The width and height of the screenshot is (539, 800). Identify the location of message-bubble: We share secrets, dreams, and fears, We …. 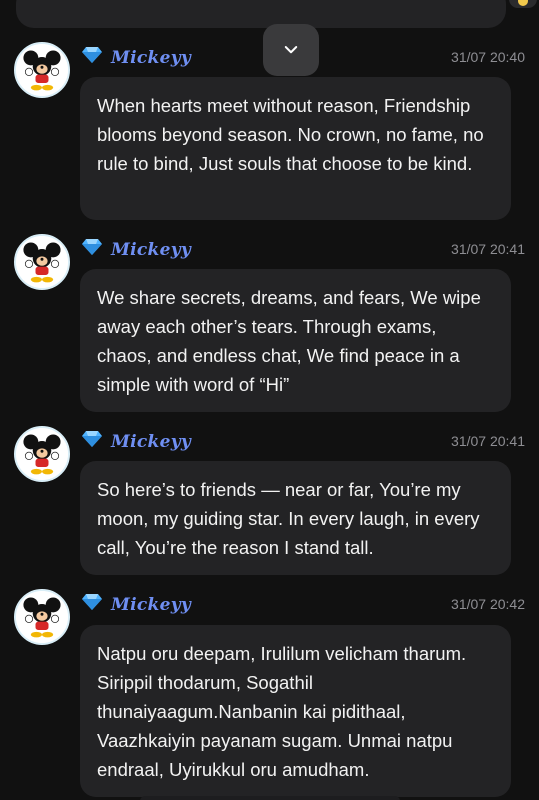
(295, 340).